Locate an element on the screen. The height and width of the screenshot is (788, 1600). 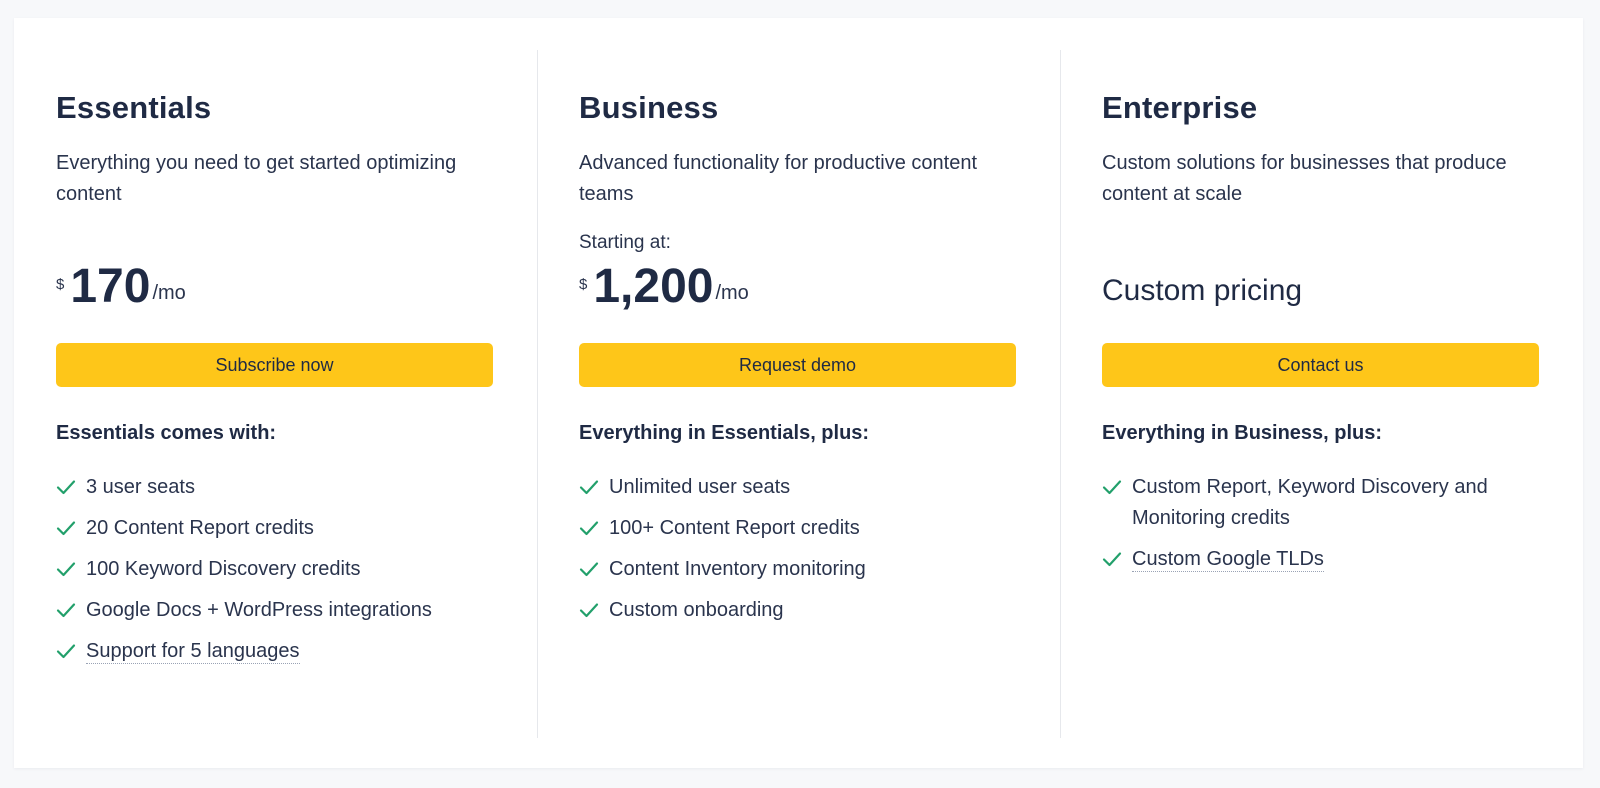
price-amount: 170 is located at coordinates (110, 286).